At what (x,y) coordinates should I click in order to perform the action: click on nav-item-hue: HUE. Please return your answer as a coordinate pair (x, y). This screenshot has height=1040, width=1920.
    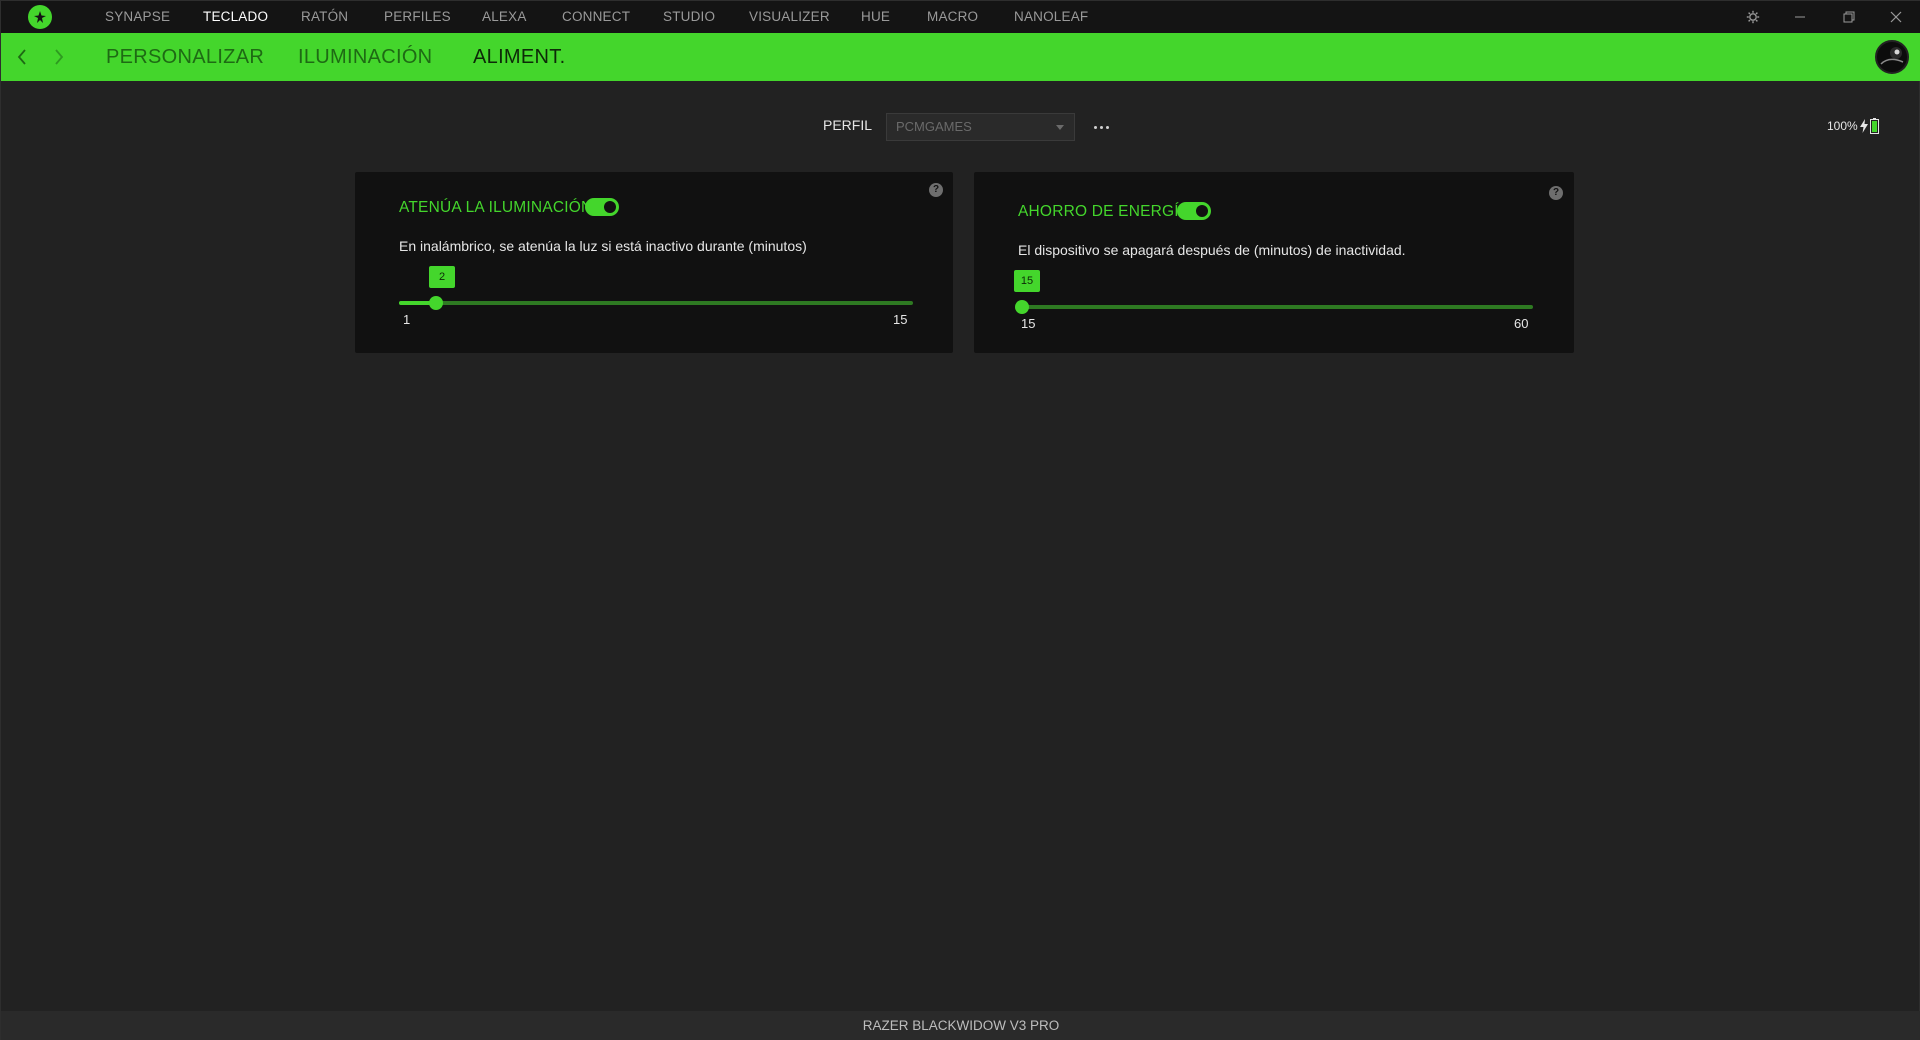
    Looking at the image, I should click on (875, 17).